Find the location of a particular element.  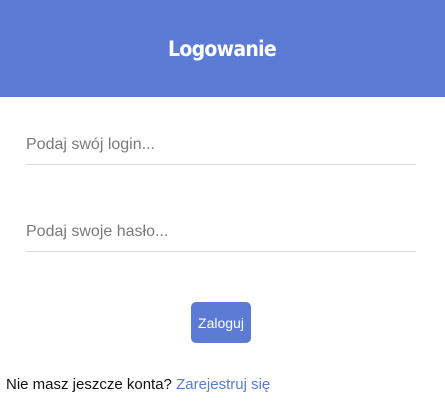

login-button: Zaloguj is located at coordinates (221, 322).